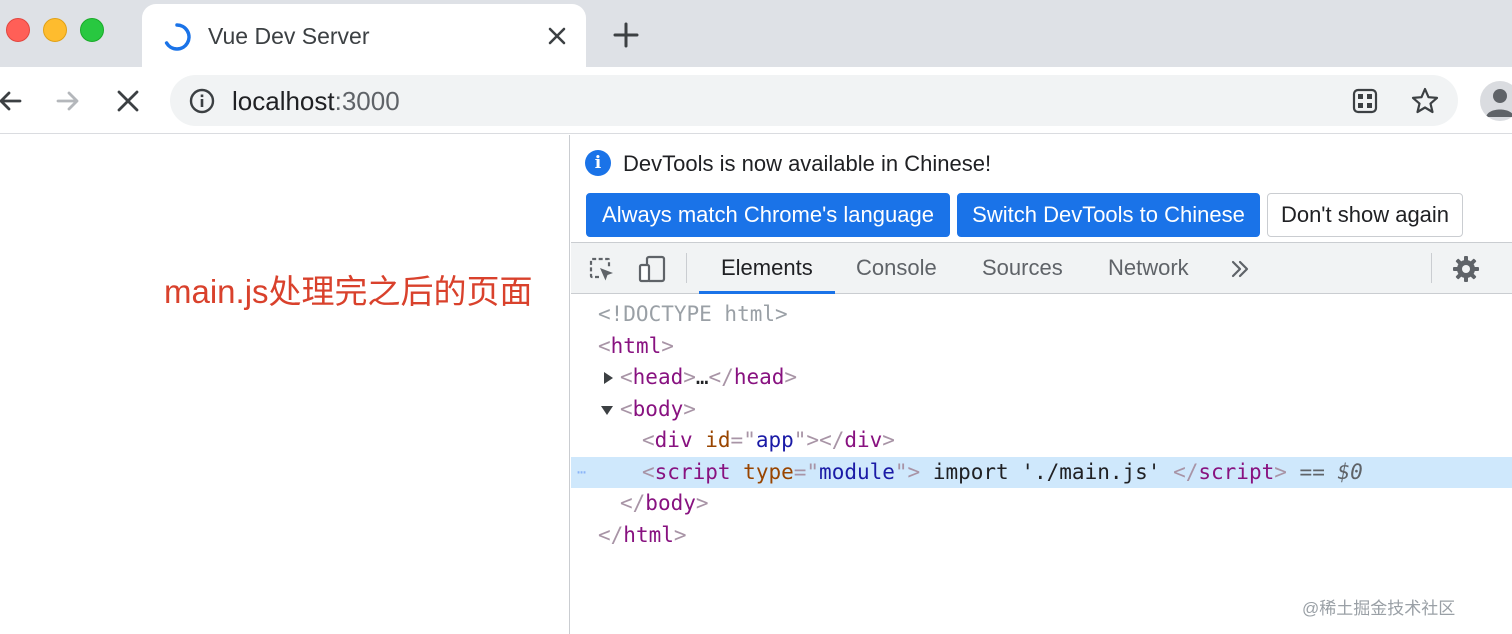  I want to click on collapse-triangle-icon, so click(607, 410).